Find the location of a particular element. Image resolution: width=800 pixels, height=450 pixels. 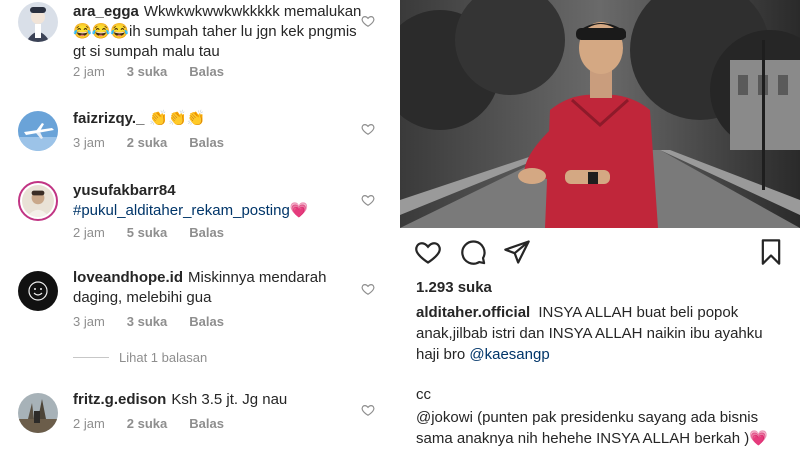

comment-meta: 3 jam 2 suka Balas is located at coordinates (159, 142).